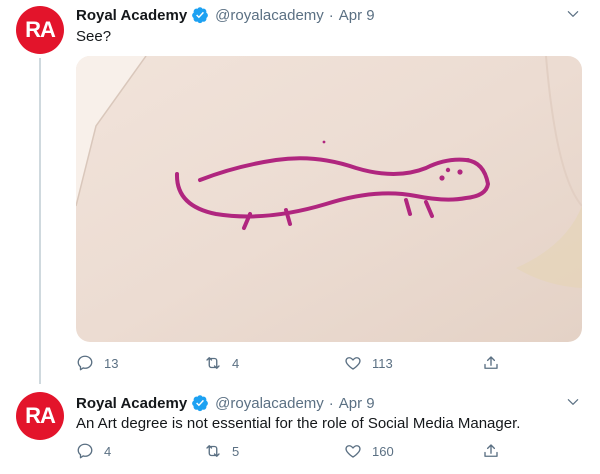  I want to click on tweet-text: See?, so click(94, 36).